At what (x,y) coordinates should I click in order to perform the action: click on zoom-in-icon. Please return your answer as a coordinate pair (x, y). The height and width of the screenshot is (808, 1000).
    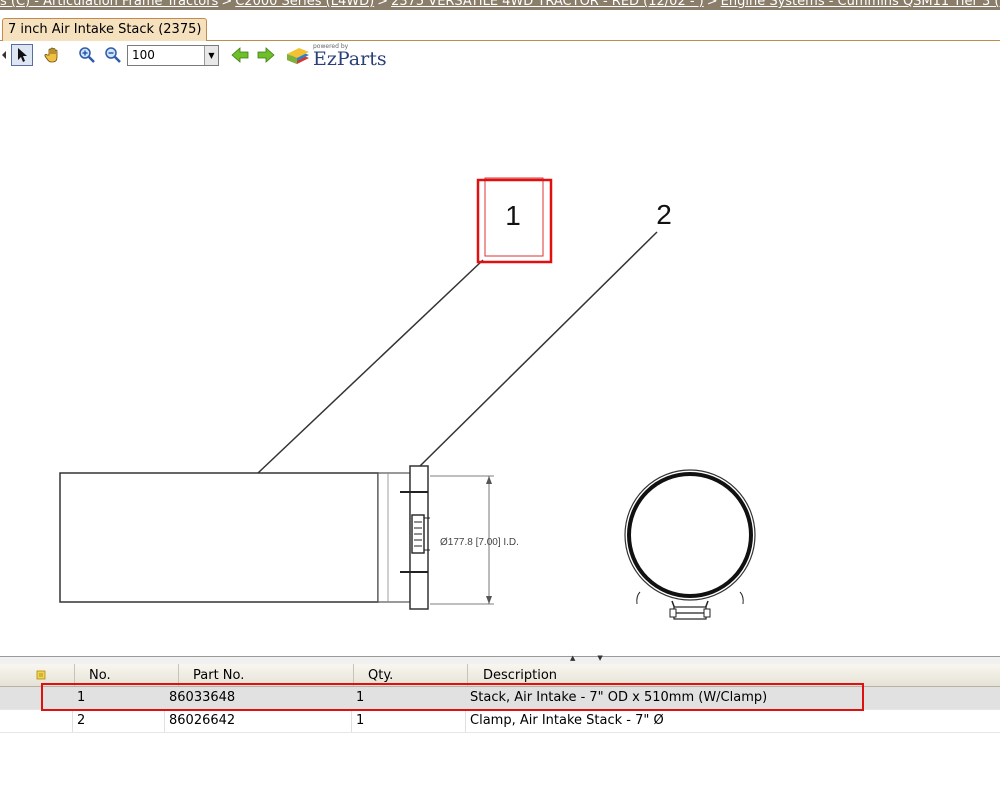
    Looking at the image, I should click on (87, 55).